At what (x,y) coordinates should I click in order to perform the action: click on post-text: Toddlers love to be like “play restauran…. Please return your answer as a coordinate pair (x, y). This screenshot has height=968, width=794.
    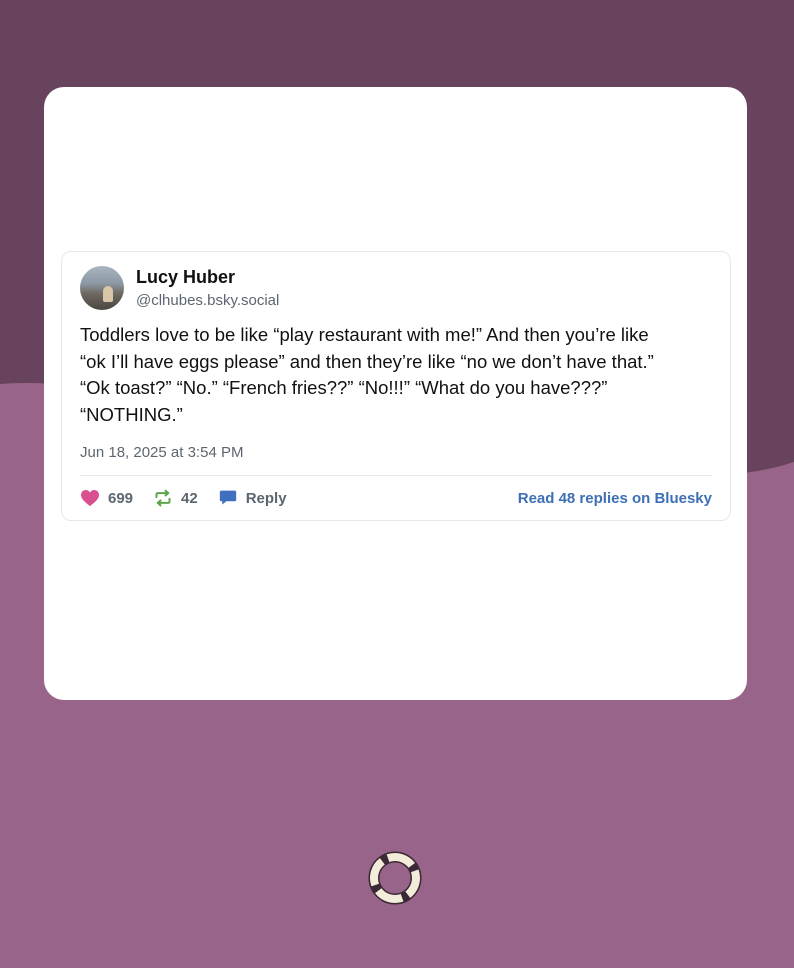
    Looking at the image, I should click on (367, 374).